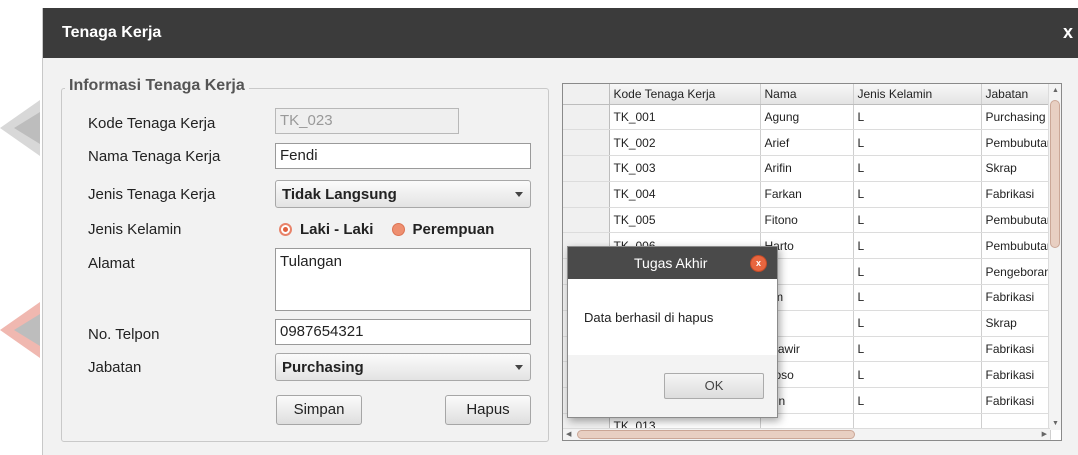 The width and height of the screenshot is (1078, 455). Describe the element at coordinates (1055, 90) in the screenshot. I see `scroll-up-icon: ▲` at that location.